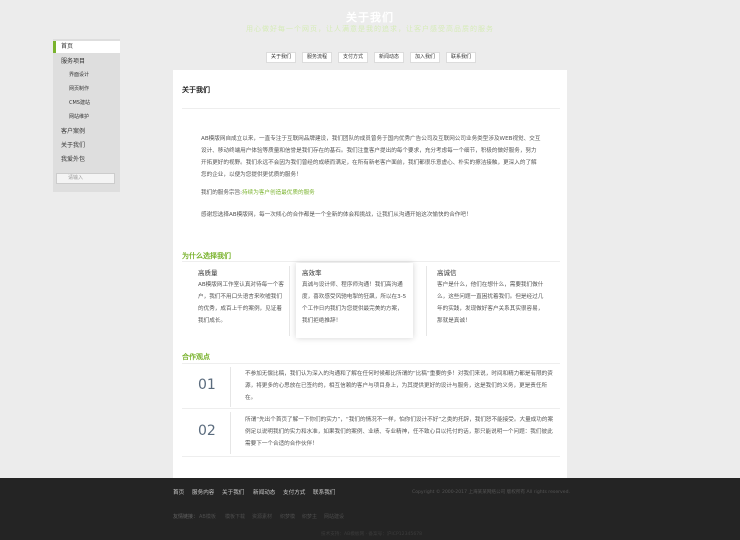 The height and width of the screenshot is (540, 740). I want to click on tab-payment: 支付方式, so click(353, 57).